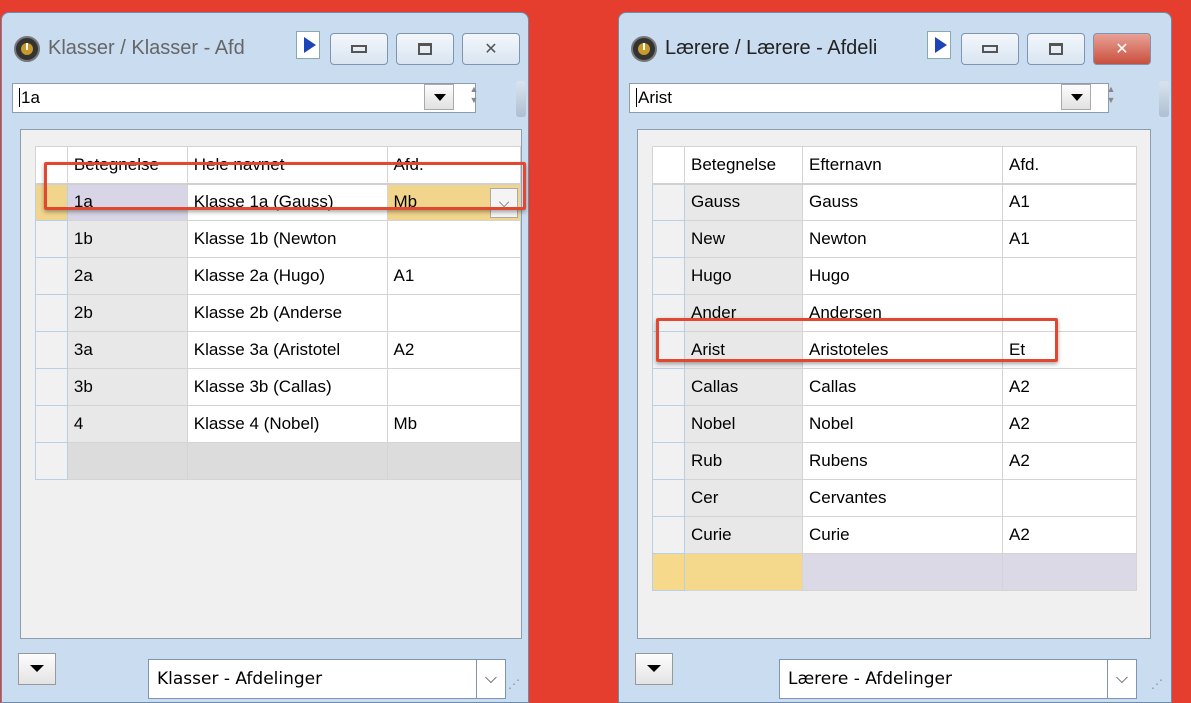  What do you see at coordinates (425, 49) in the screenshot?
I see `maximize-button` at bounding box center [425, 49].